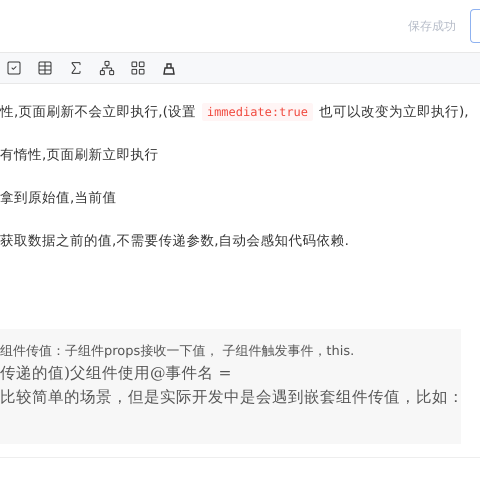  What do you see at coordinates (178, 352) in the screenshot?
I see `quote-text: 组件传值：子组件props接收一下值， 子组件触发事件，this.` at bounding box center [178, 352].